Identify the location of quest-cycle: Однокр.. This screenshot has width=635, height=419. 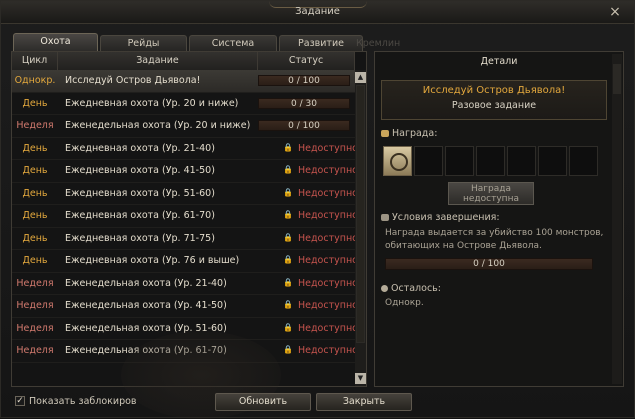
(35, 80).